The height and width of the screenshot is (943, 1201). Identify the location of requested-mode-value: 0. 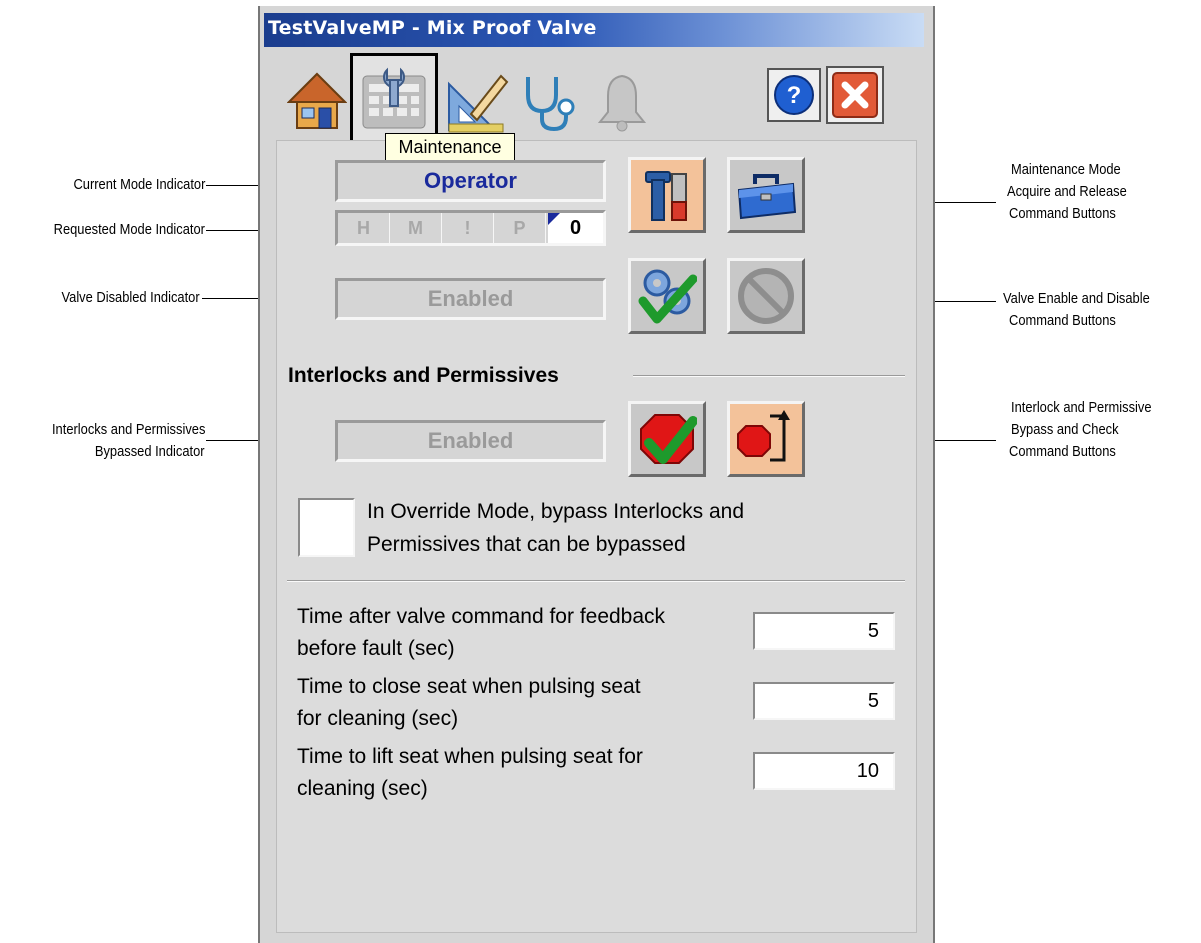
(575, 227).